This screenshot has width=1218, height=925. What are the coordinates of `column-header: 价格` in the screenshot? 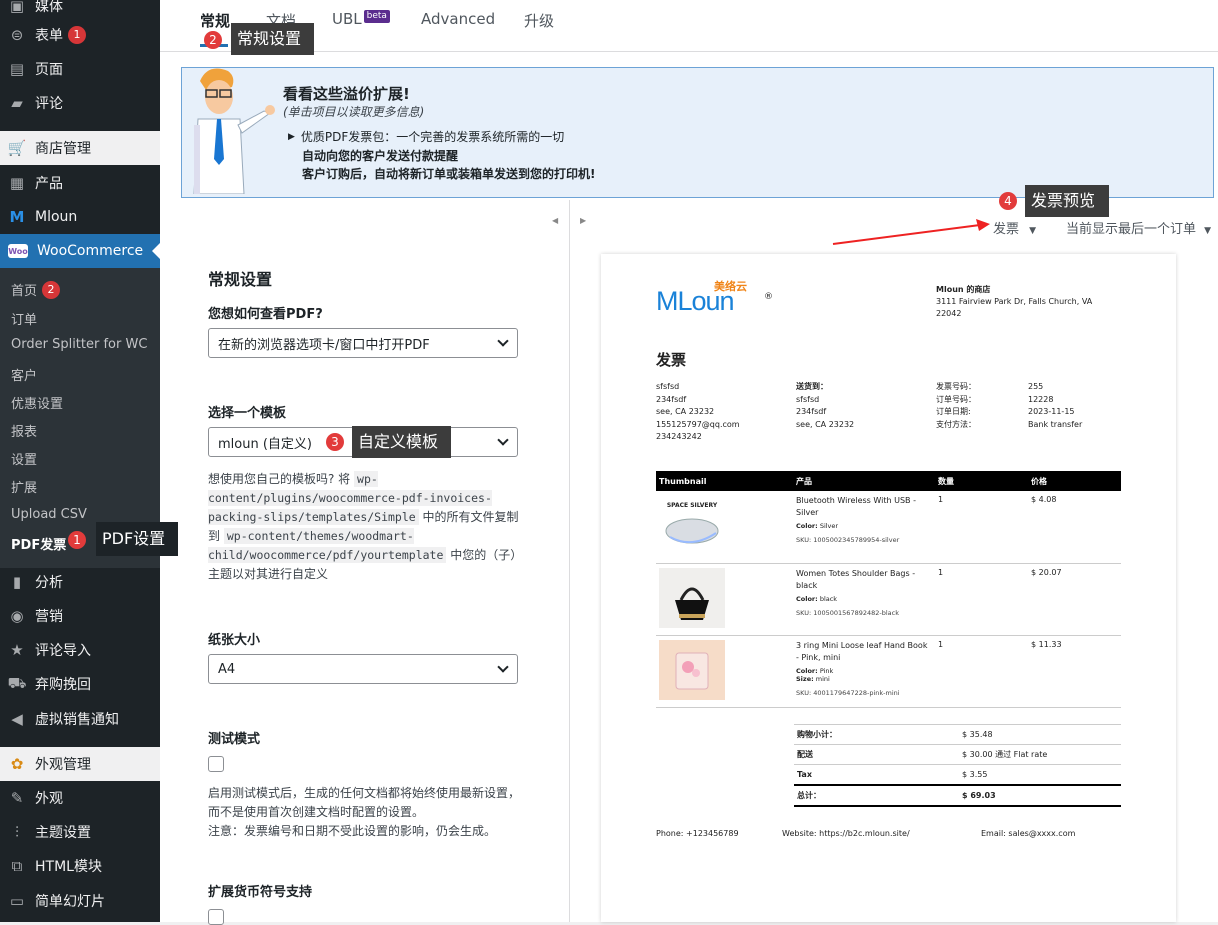 It's located at (1074, 481).